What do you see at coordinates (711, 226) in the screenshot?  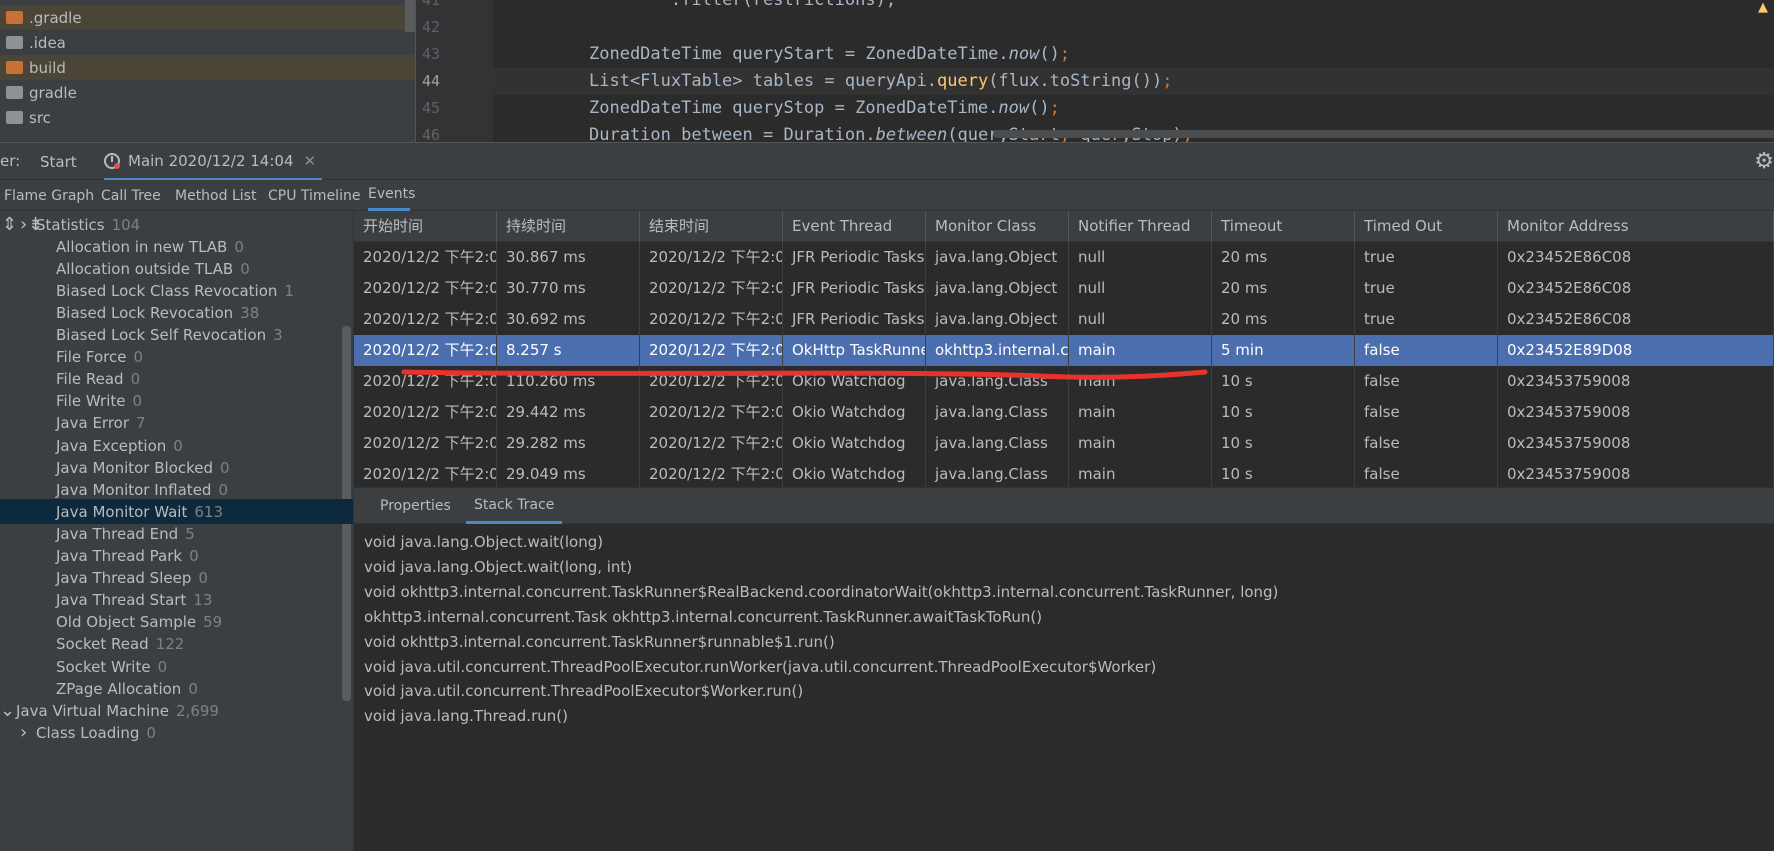 I see `column-header: 结束时间` at bounding box center [711, 226].